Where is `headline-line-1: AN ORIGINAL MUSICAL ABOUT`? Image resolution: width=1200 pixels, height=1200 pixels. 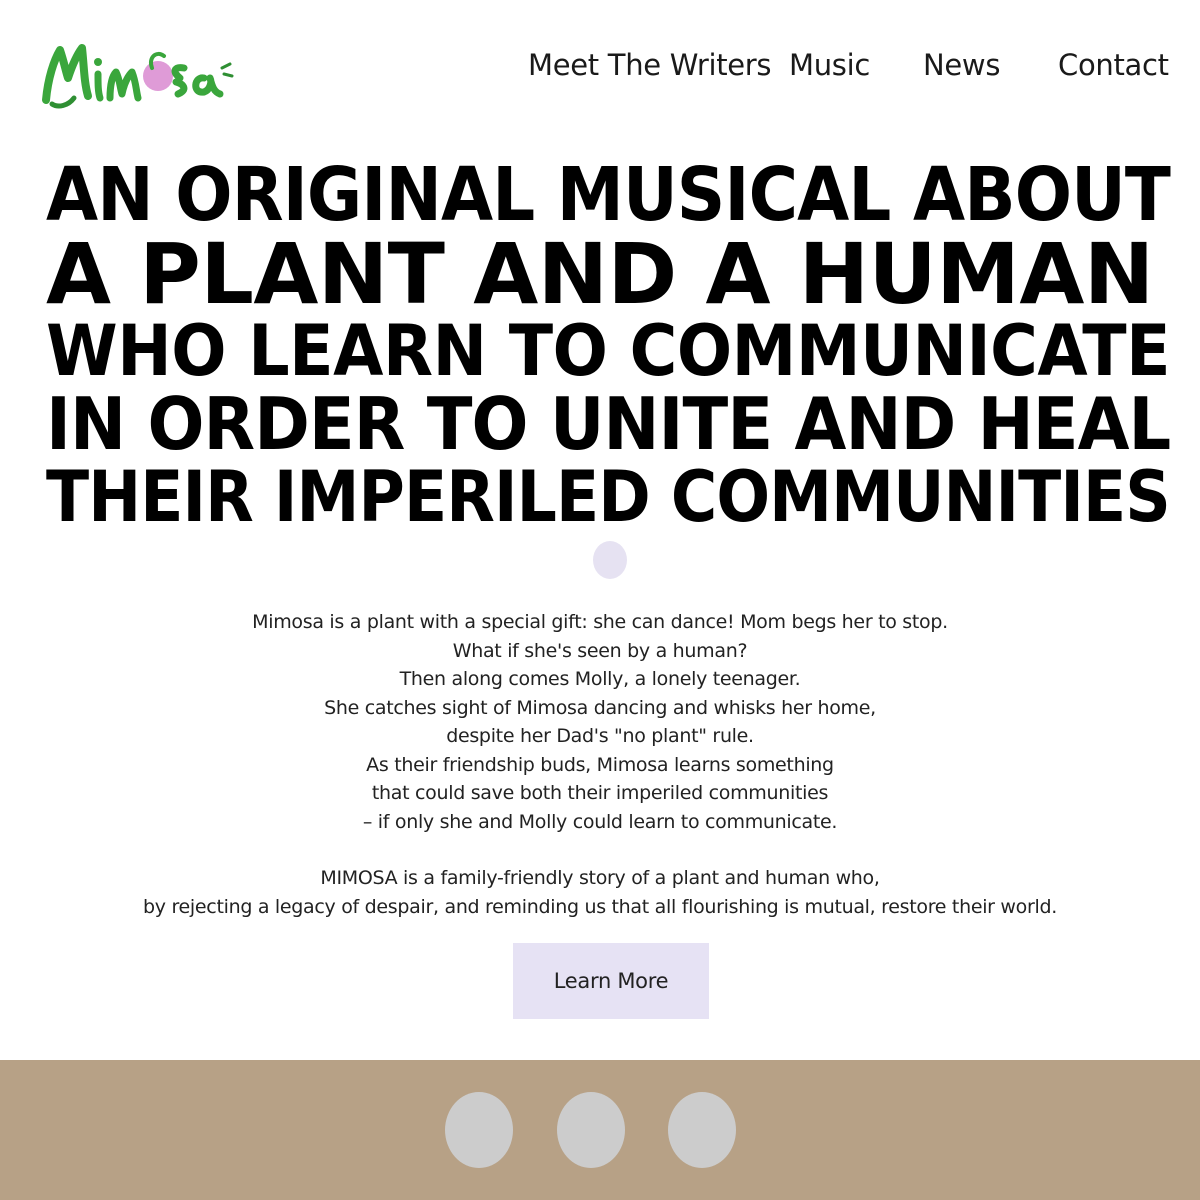
headline-line-1: AN ORIGINAL MUSICAL ABOUT is located at coordinates (608, 195).